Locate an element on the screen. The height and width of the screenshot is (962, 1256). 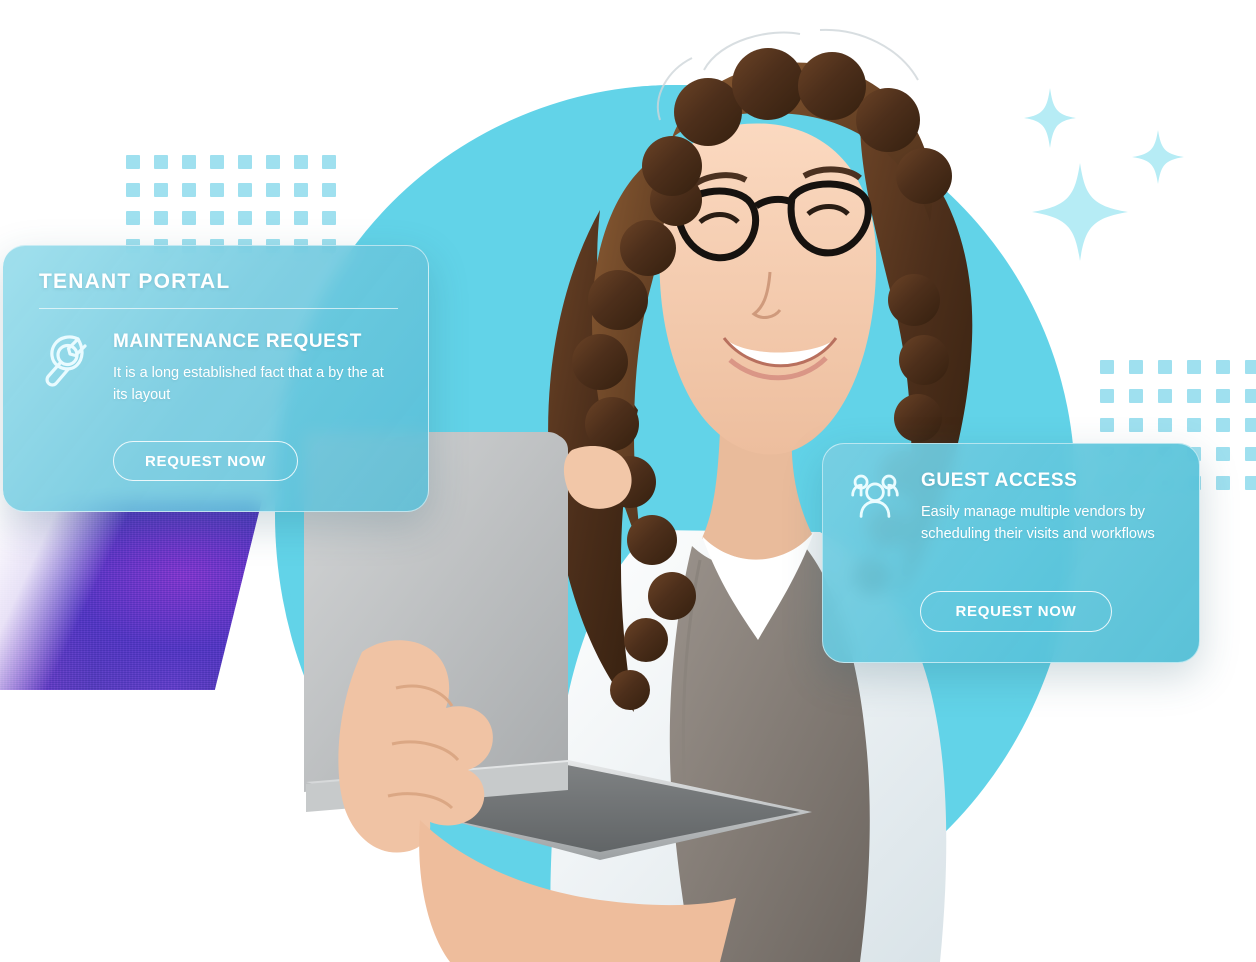
compression-artifact-fade is located at coordinates (65, 595).